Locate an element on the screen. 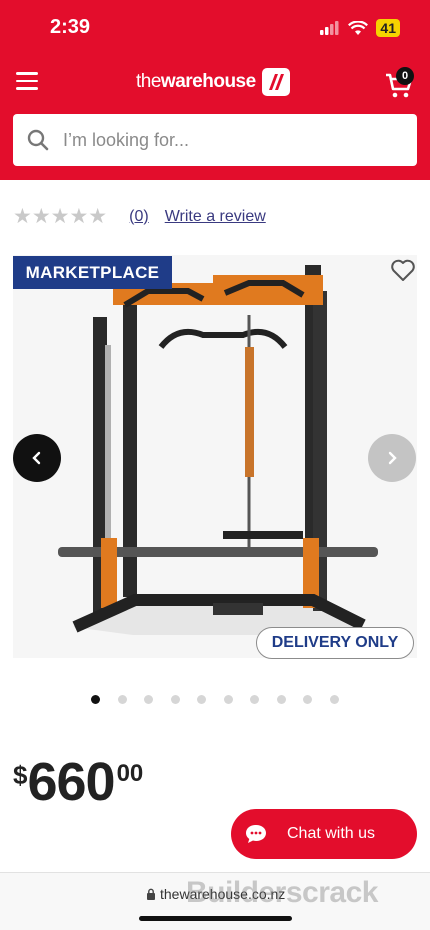 This screenshot has height=930, width=430. price-cents: 00 is located at coordinates (130, 773).